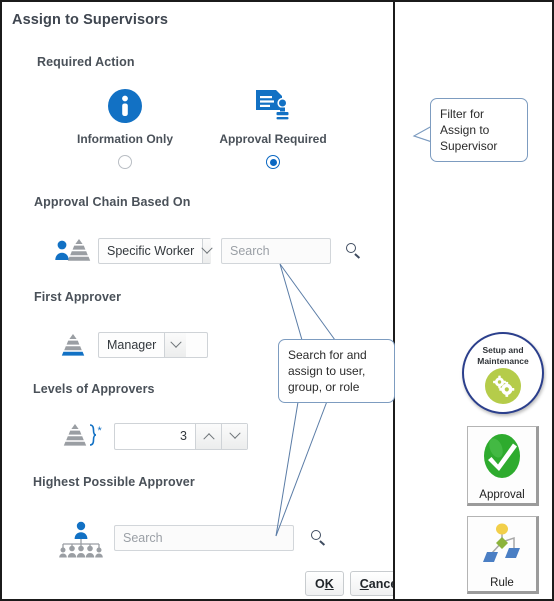  I want to click on pyramid-bracket-required-icon: *, so click(84, 436).